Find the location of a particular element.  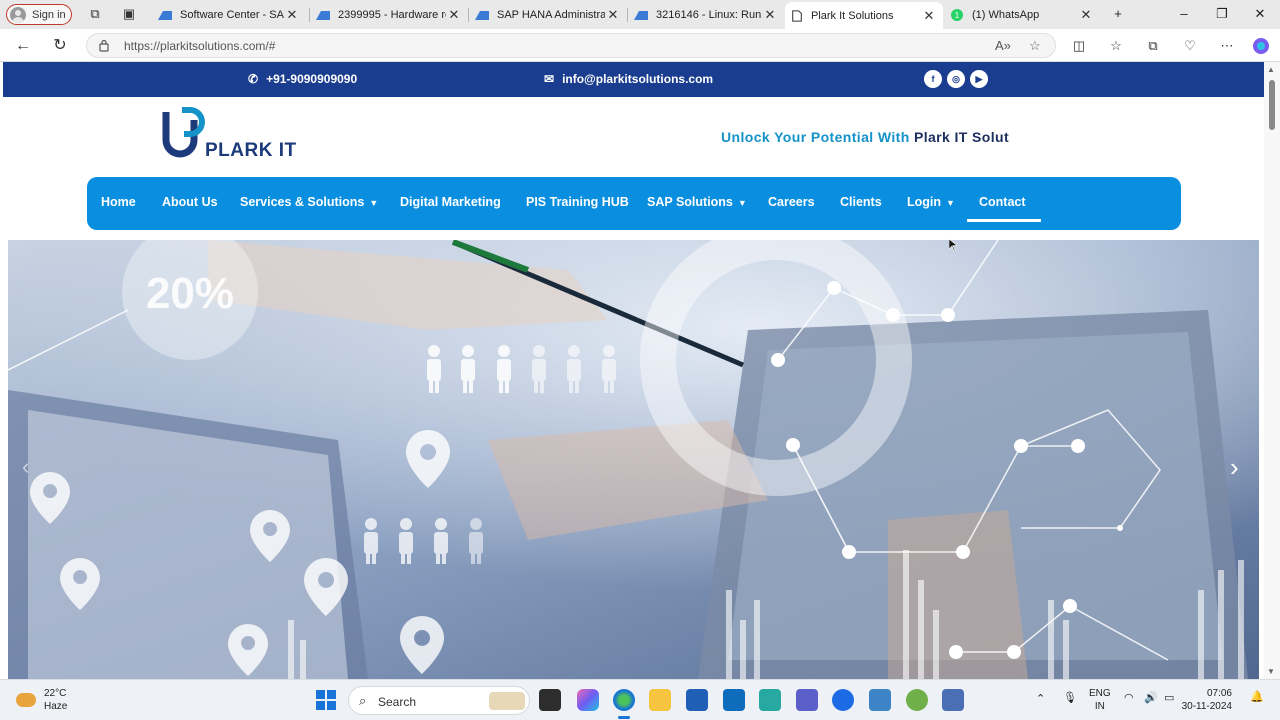

workspaces-icon: ⧉ is located at coordinates (95, 14).